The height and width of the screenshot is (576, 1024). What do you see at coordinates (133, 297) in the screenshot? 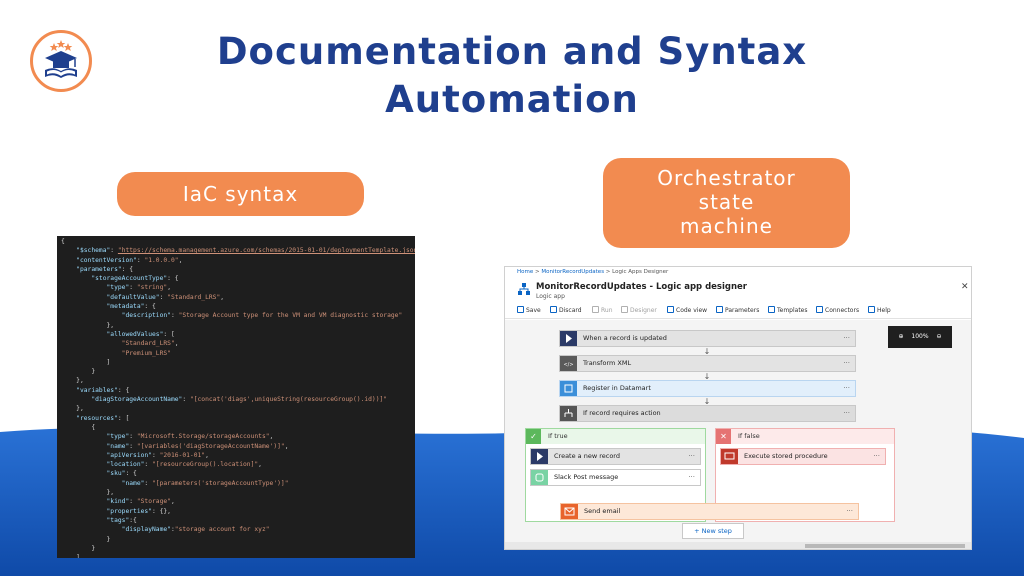
I see `code-token: "defaultValue"` at bounding box center [133, 297].